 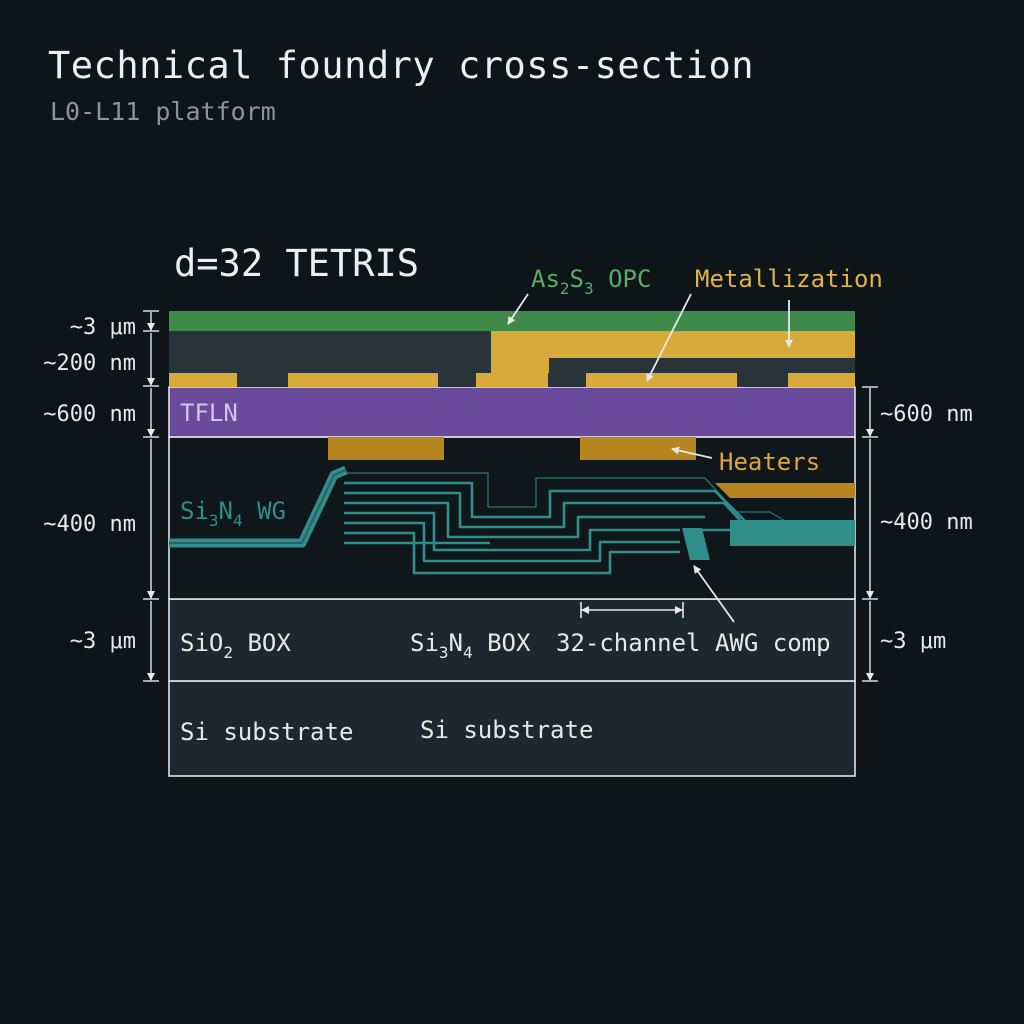 What do you see at coordinates (870, 534) in the screenshot?
I see `right-dimension-lines` at bounding box center [870, 534].